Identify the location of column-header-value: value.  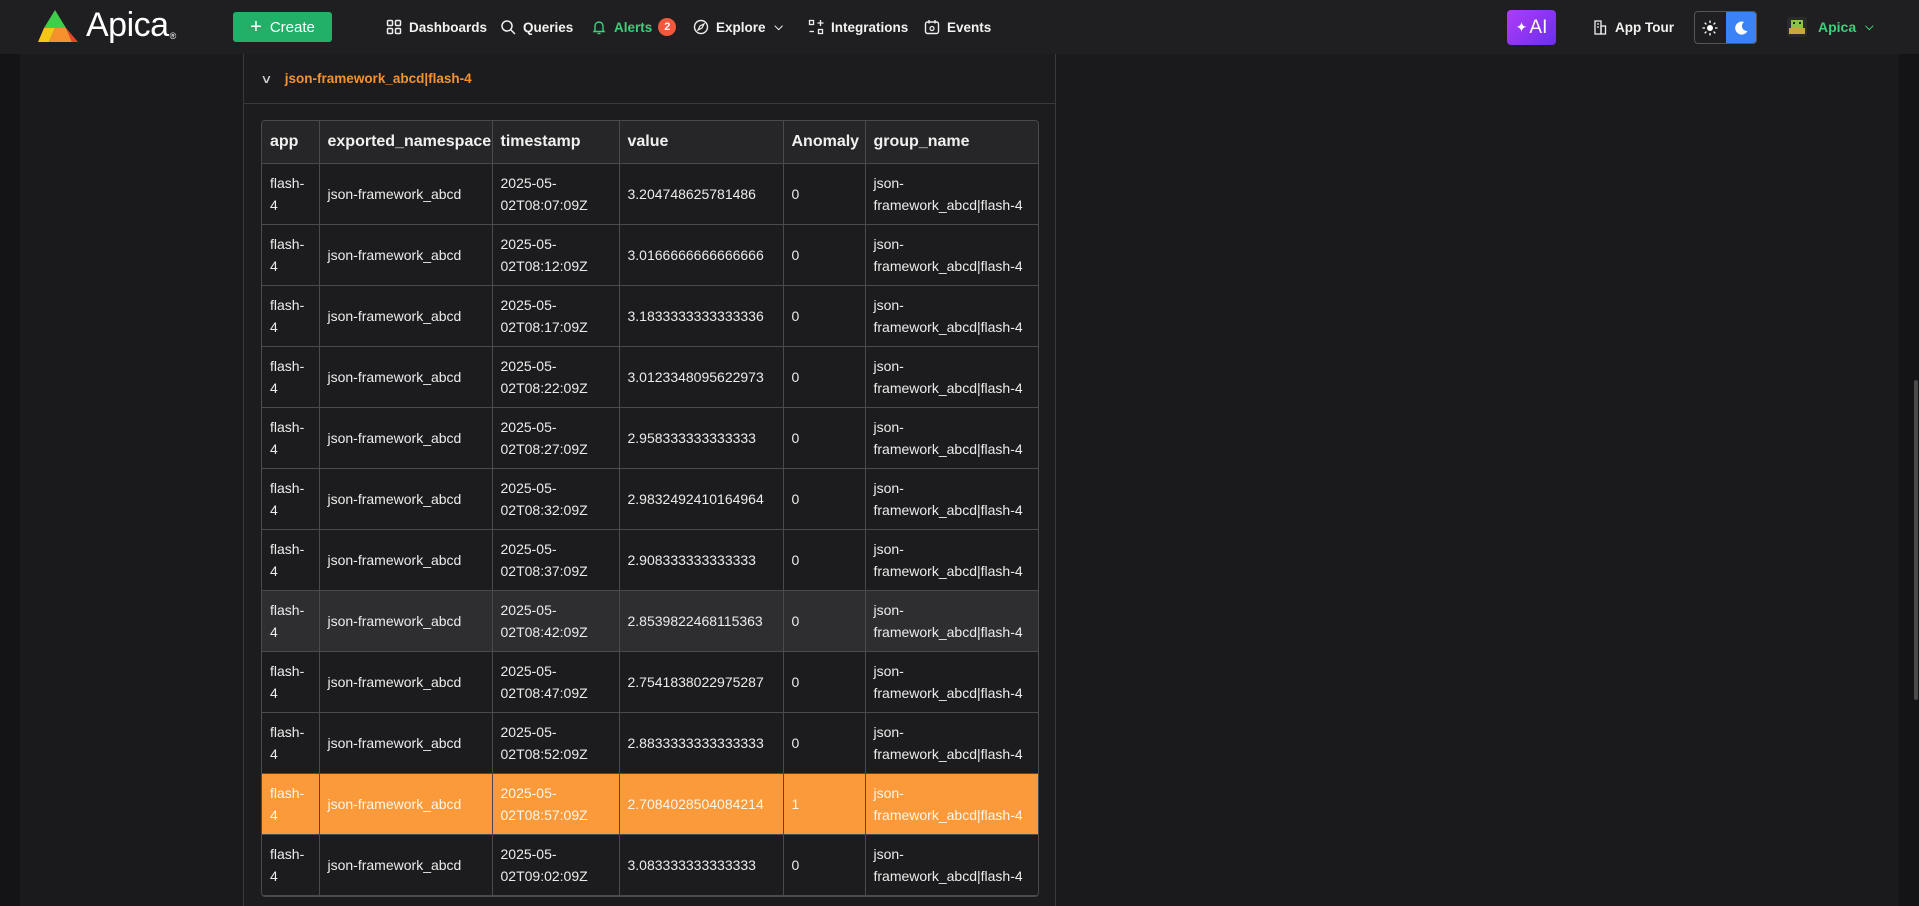
(701, 142).